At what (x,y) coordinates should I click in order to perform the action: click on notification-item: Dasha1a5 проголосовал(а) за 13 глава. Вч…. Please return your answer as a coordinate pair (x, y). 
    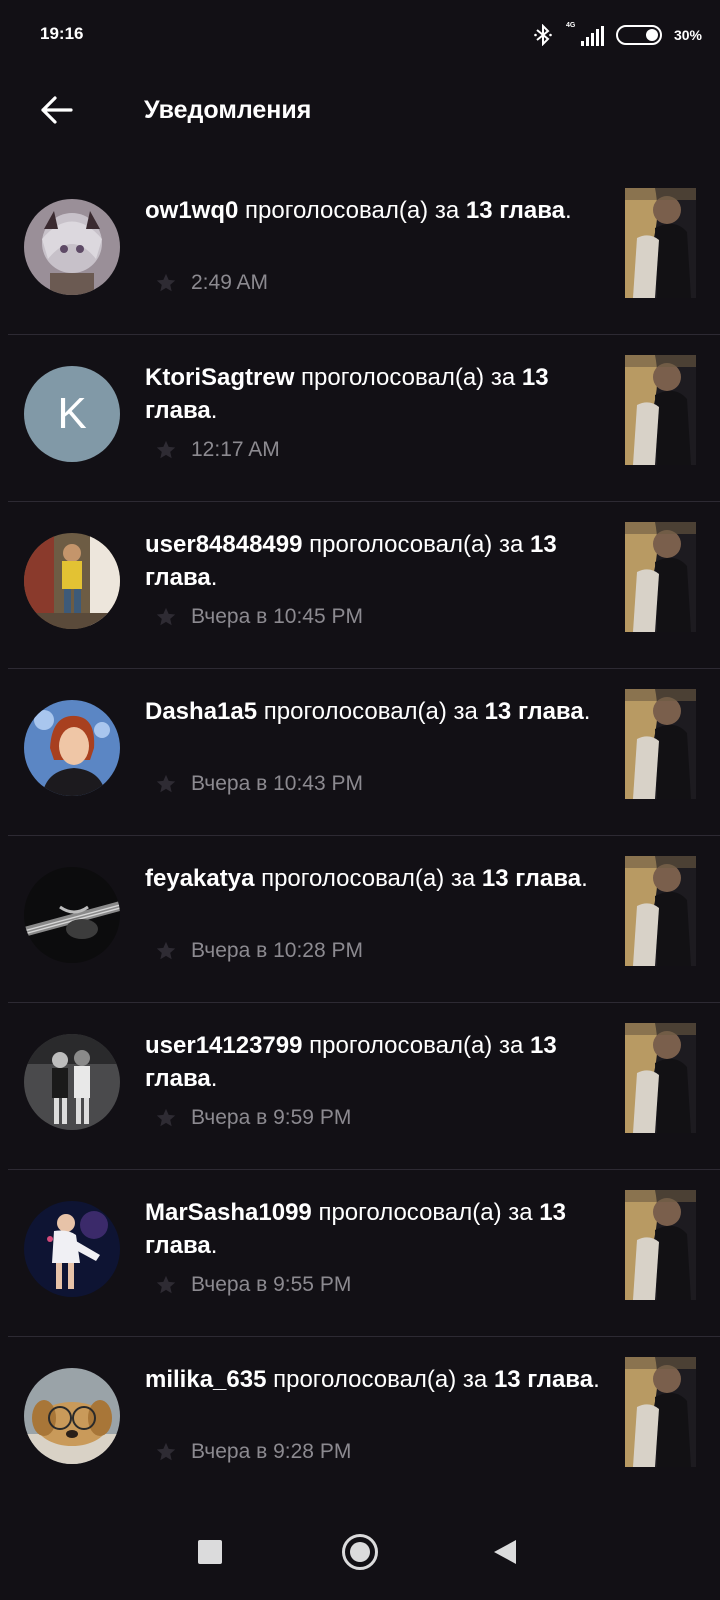
    Looking at the image, I should click on (360, 752).